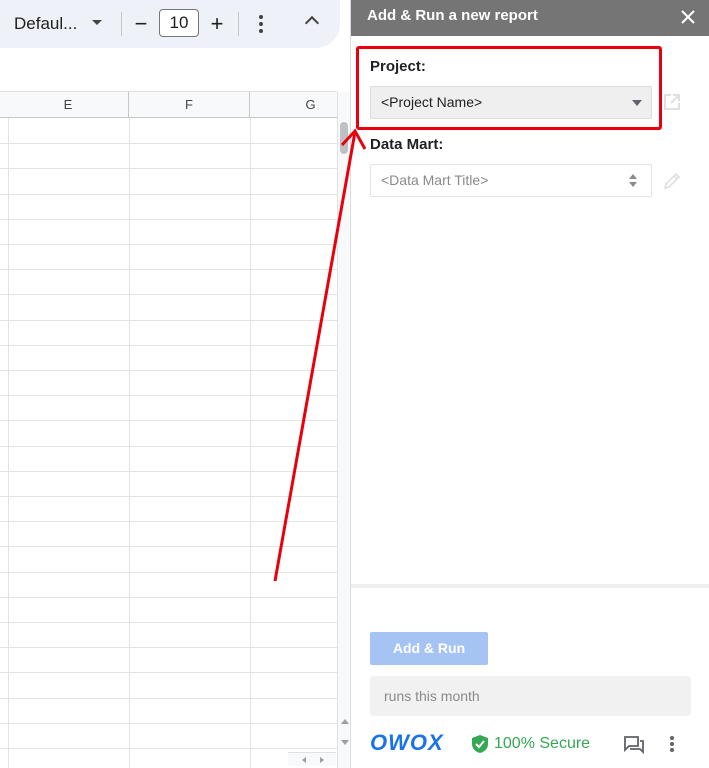 This screenshot has width=709, height=768. Describe the element at coordinates (672, 102) in the screenshot. I see `open-external-icon` at that location.